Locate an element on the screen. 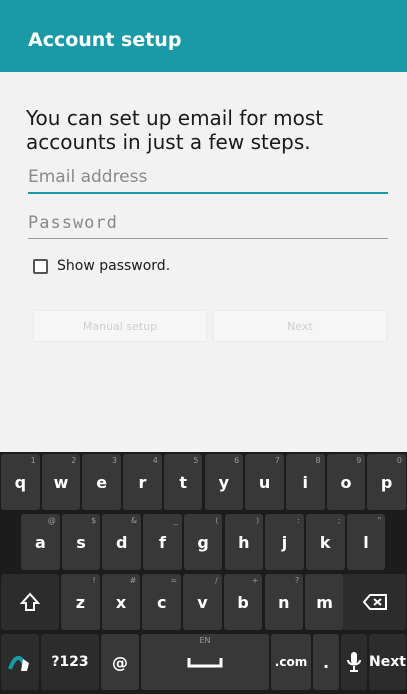 The height and width of the screenshot is (694, 407). password-field is located at coordinates (208, 223).